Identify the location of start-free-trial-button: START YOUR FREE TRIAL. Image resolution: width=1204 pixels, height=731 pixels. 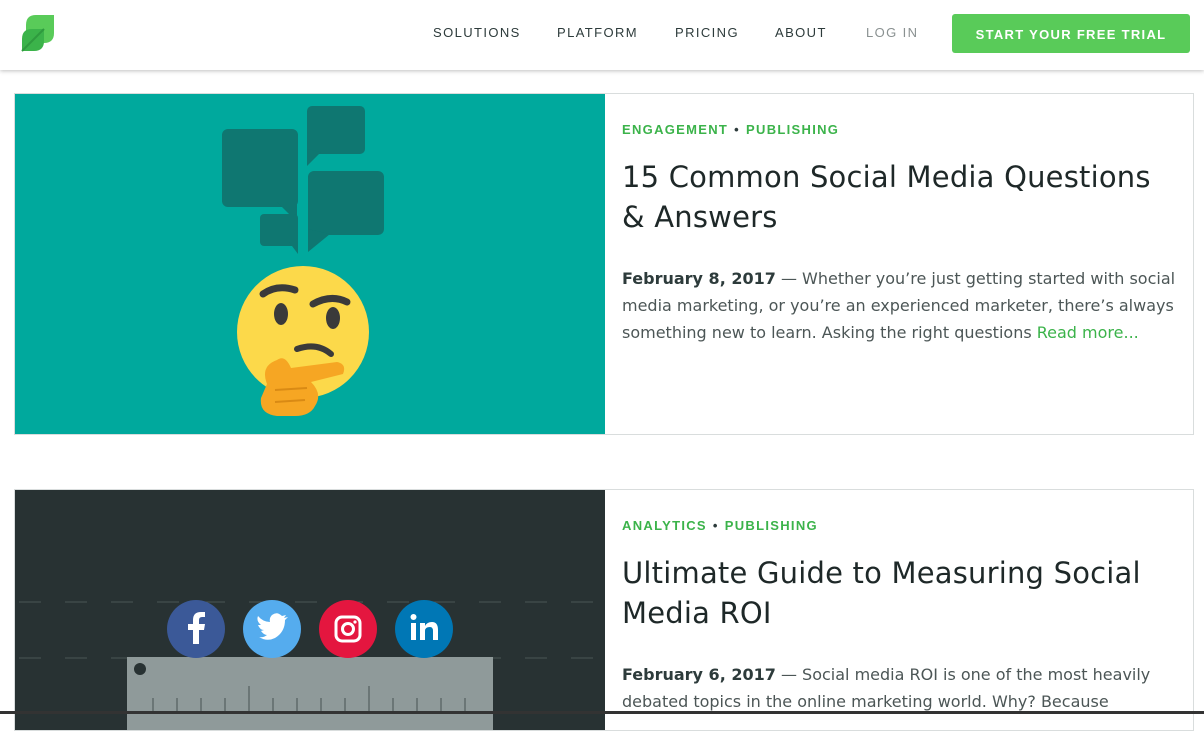
(1071, 33).